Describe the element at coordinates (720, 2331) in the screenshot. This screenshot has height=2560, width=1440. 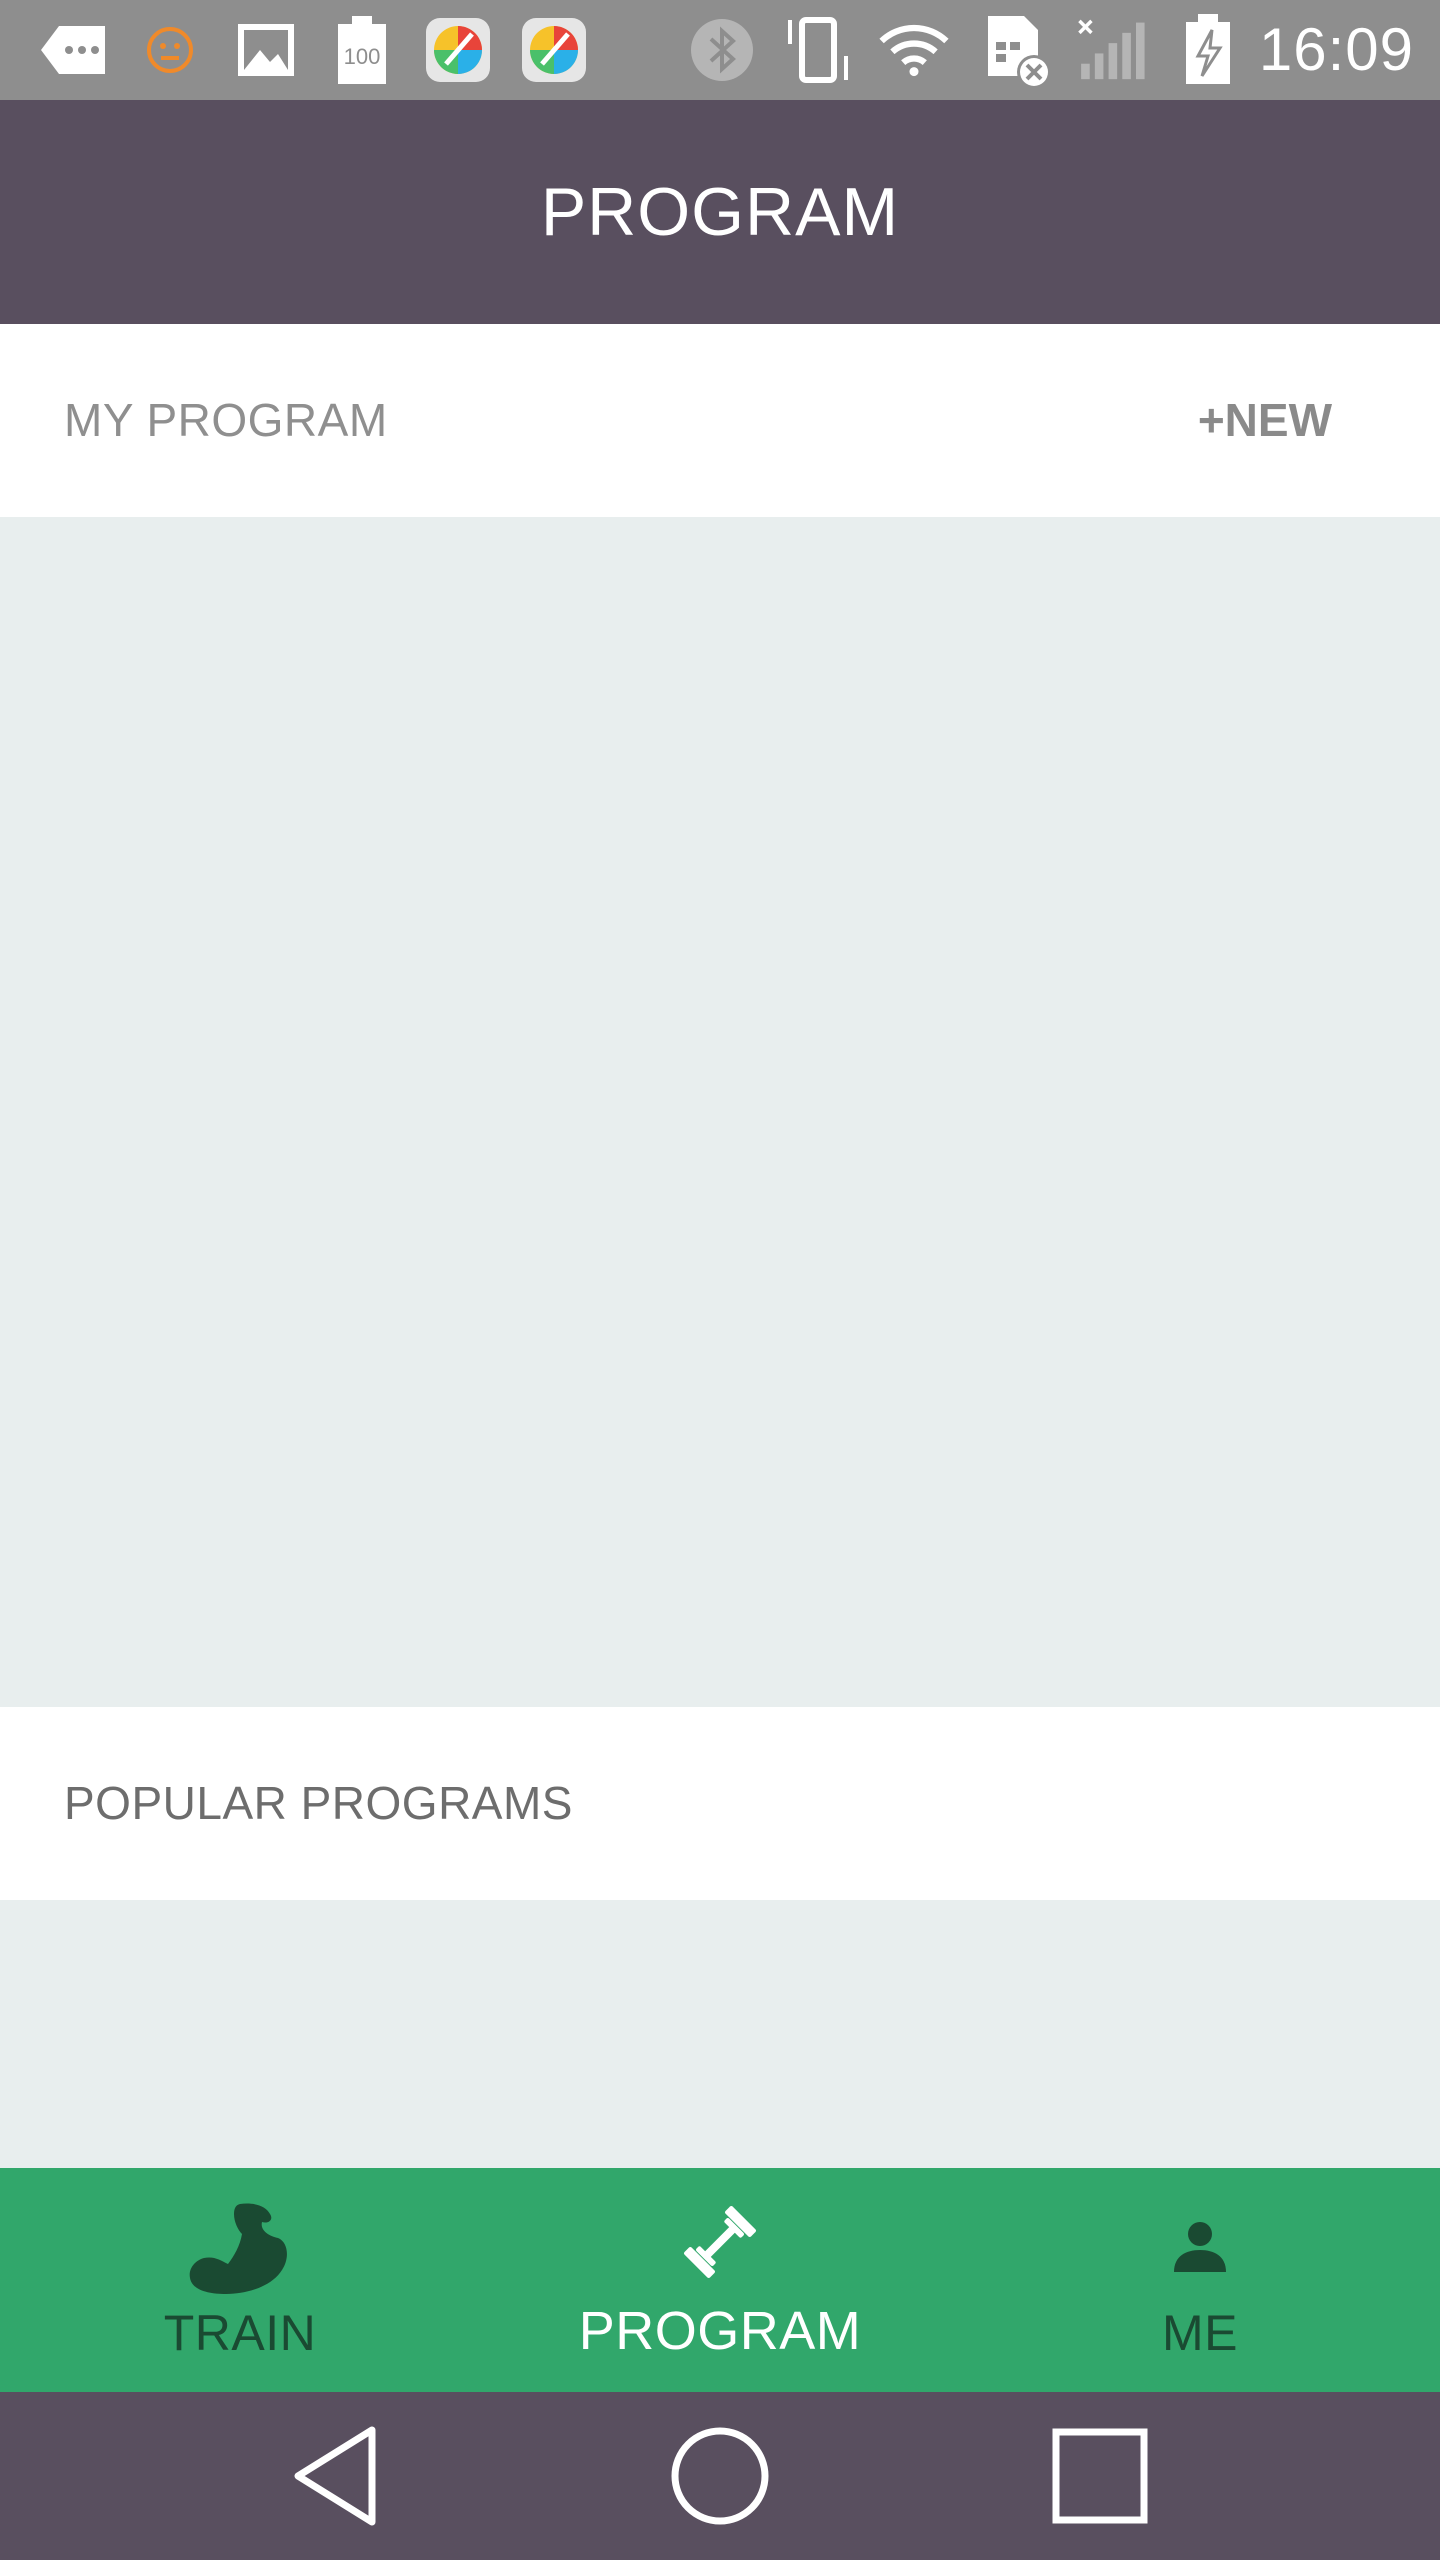
I see `nav-label-program: PROGRAM` at that location.